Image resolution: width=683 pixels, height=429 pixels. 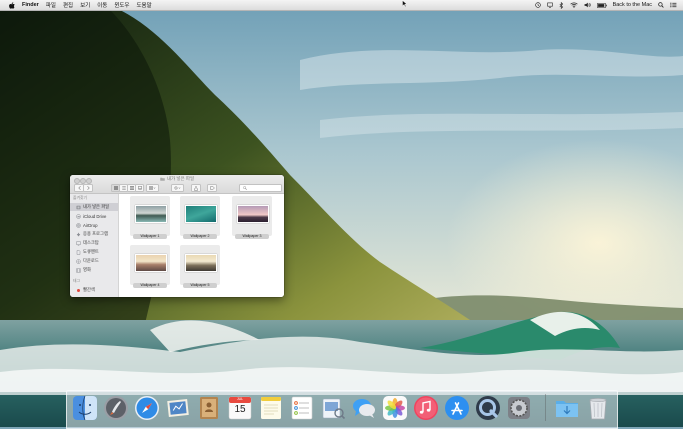 I want to click on contacts-icon, so click(x=209, y=408).